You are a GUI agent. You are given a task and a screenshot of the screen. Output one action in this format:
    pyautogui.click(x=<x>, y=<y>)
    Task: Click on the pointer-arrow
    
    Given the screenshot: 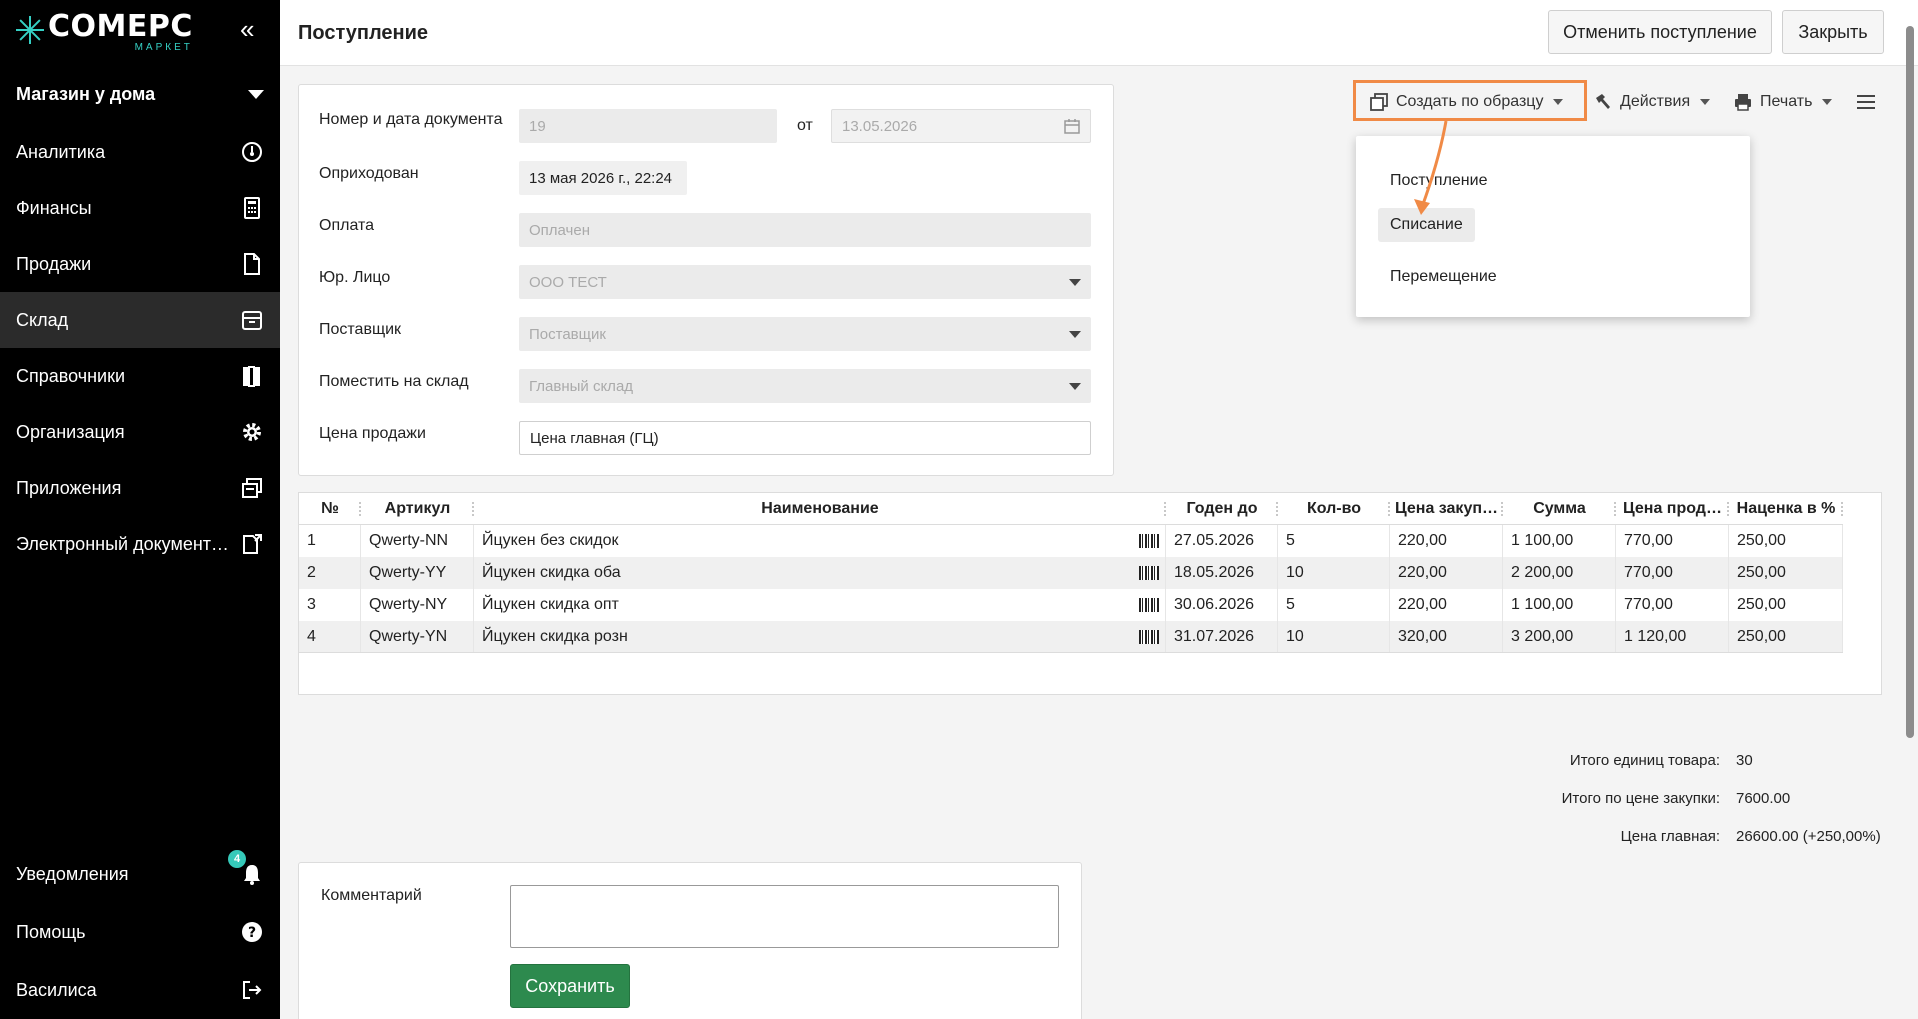 What is the action you would take?
    pyautogui.click(x=1431, y=167)
    